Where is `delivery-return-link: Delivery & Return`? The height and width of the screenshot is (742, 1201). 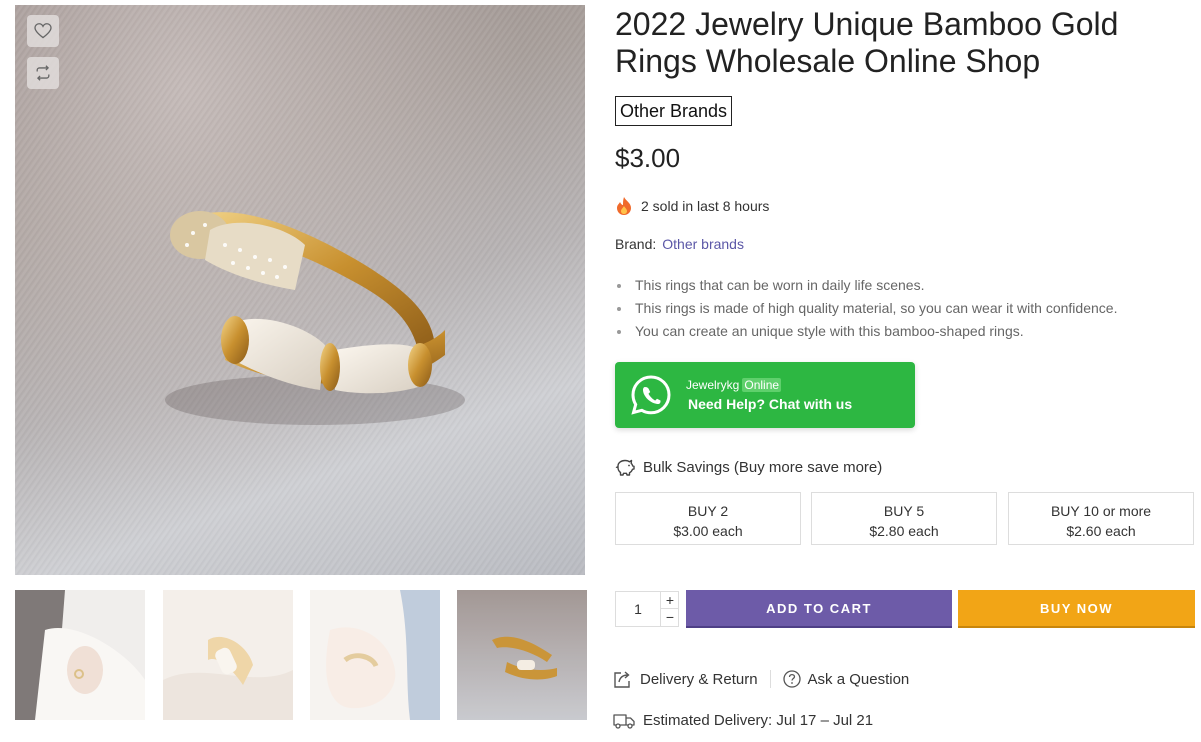 delivery-return-link: Delivery & Return is located at coordinates (685, 679).